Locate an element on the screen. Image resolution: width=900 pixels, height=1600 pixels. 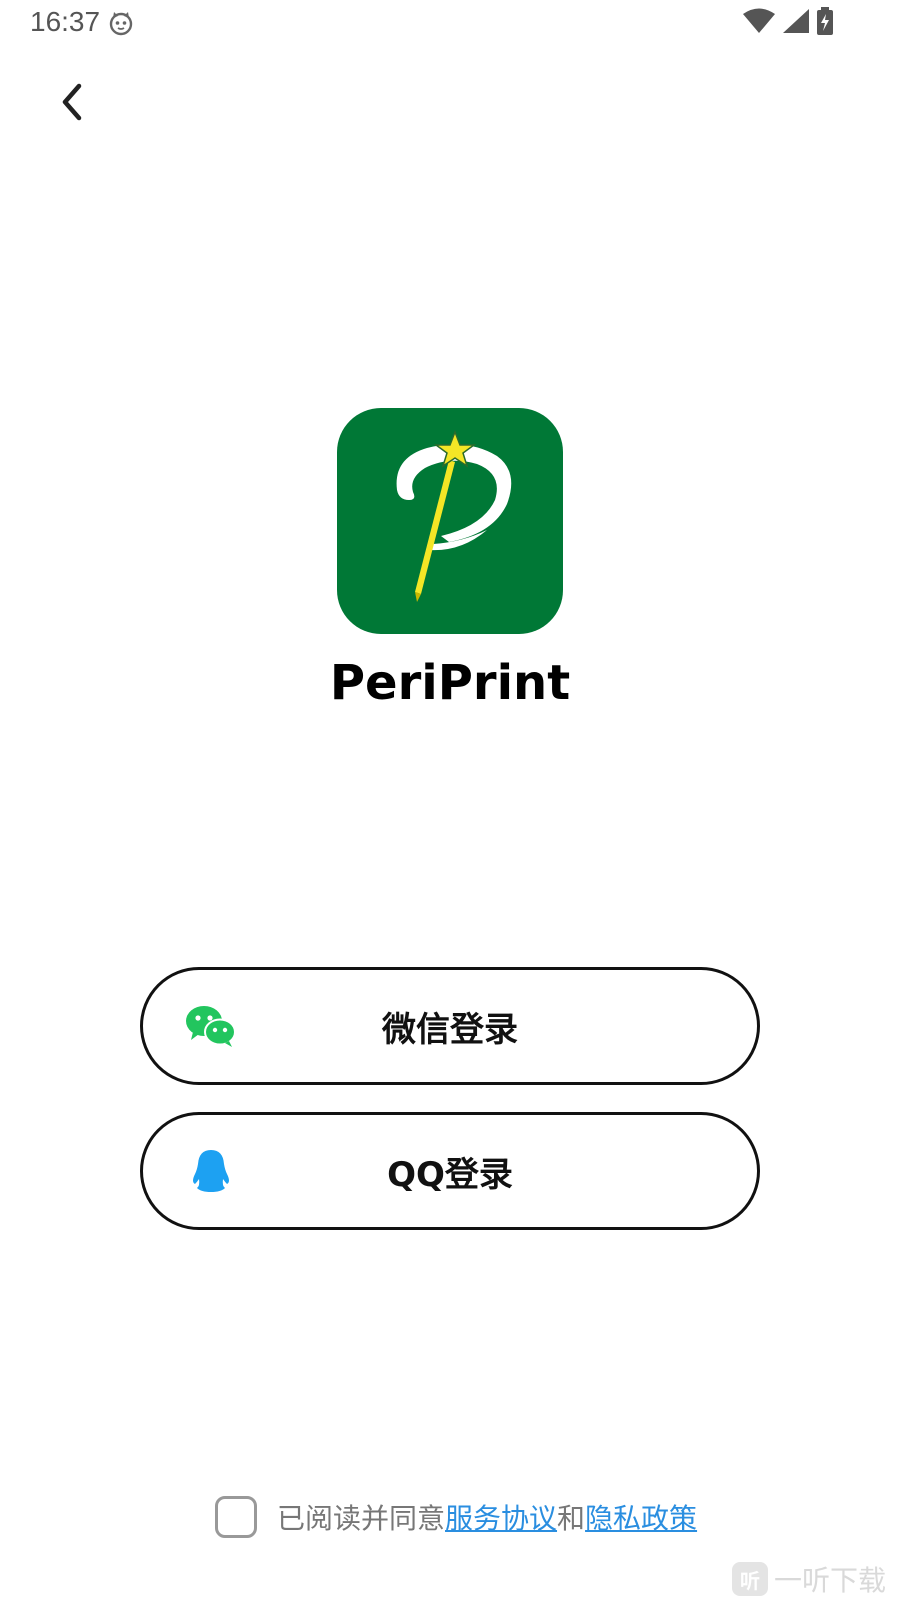
agreement-checkbox is located at coordinates (236, 1517).